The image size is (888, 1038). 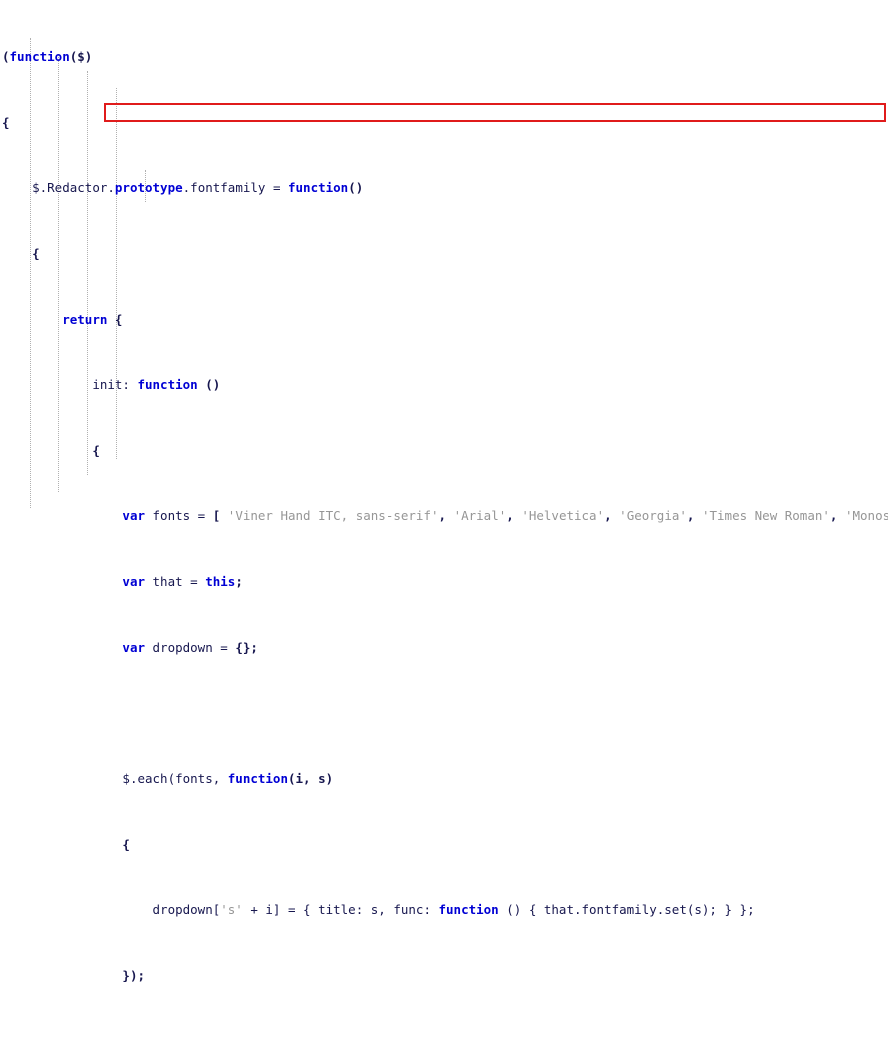 I want to click on code-line-10: var dropdown = {};, so click(x=444, y=648).